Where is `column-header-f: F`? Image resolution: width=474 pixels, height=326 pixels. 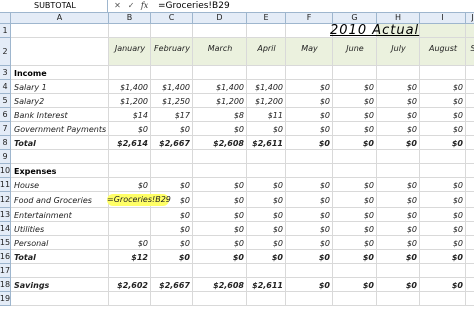 column-header-f: F is located at coordinates (309, 18).